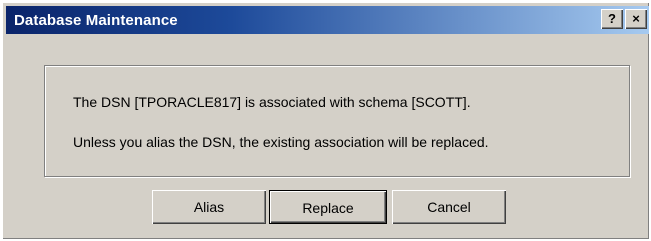 Image resolution: width=651 pixels, height=241 pixels. What do you see at coordinates (328, 207) in the screenshot?
I see `replace-button: Replace` at bounding box center [328, 207].